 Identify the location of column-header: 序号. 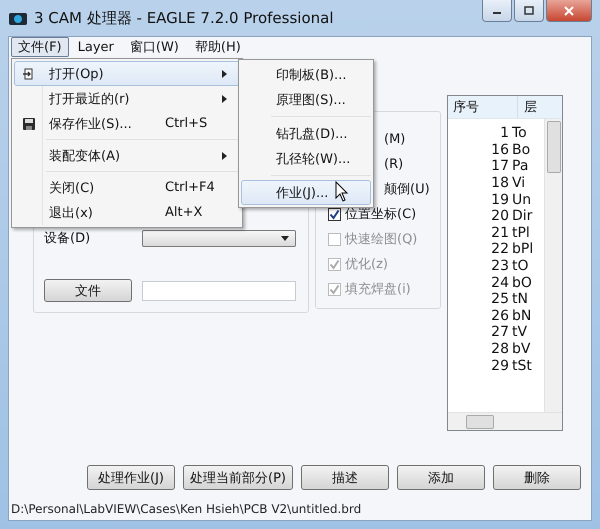
(483, 107).